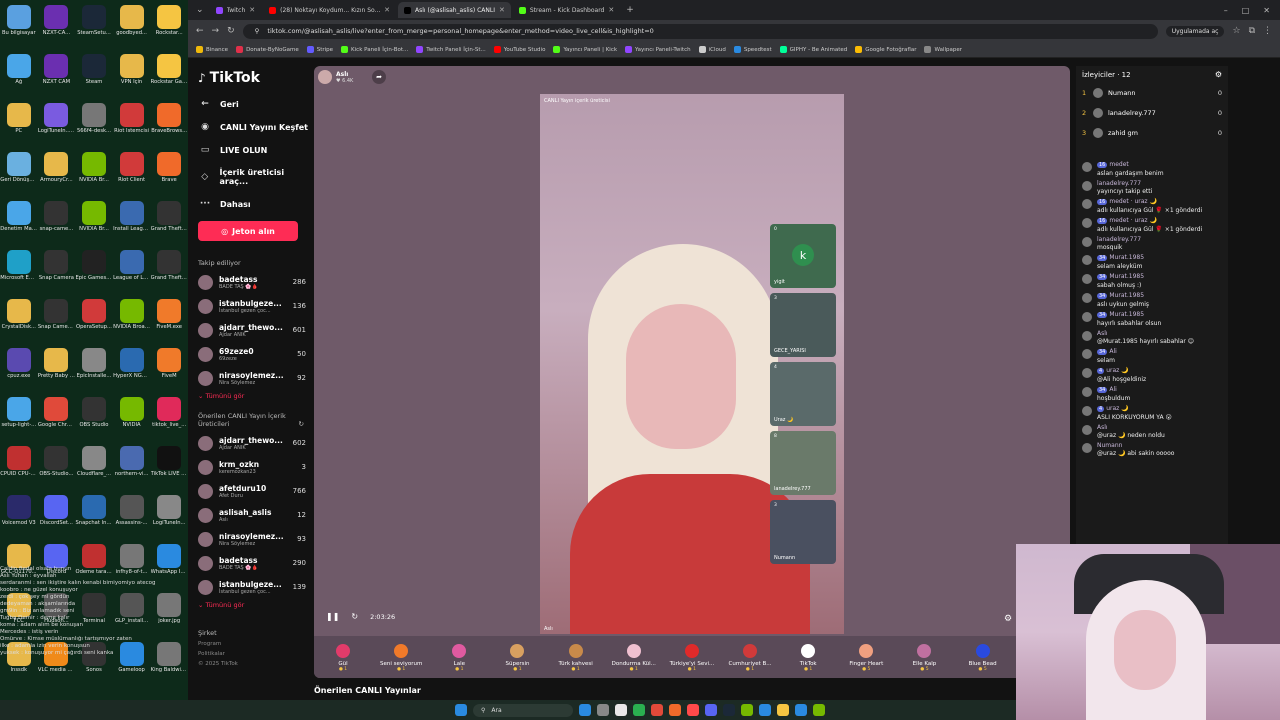  Describe the element at coordinates (866, 658) in the screenshot. I see `gift-item: Finger Heart ● 5` at that location.